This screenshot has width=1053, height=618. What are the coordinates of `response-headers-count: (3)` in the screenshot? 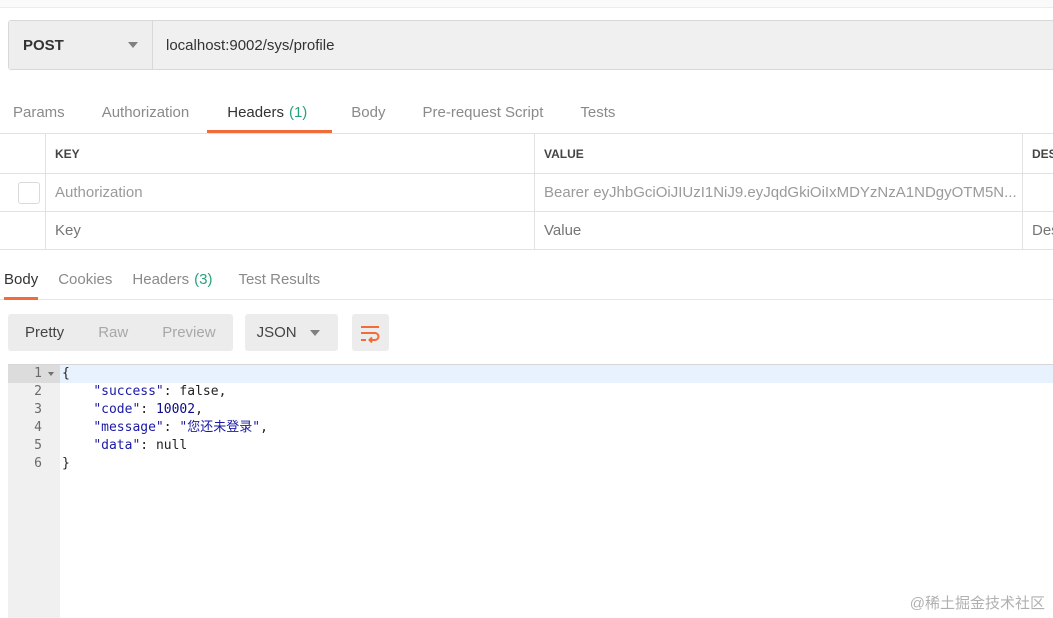 It's located at (203, 279).